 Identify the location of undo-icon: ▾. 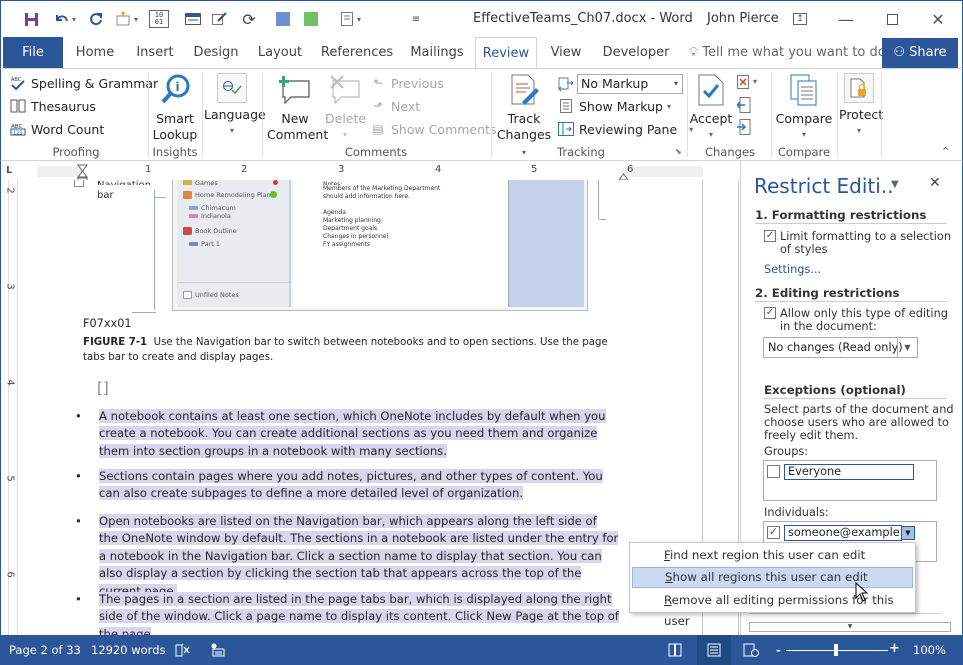
(65, 19).